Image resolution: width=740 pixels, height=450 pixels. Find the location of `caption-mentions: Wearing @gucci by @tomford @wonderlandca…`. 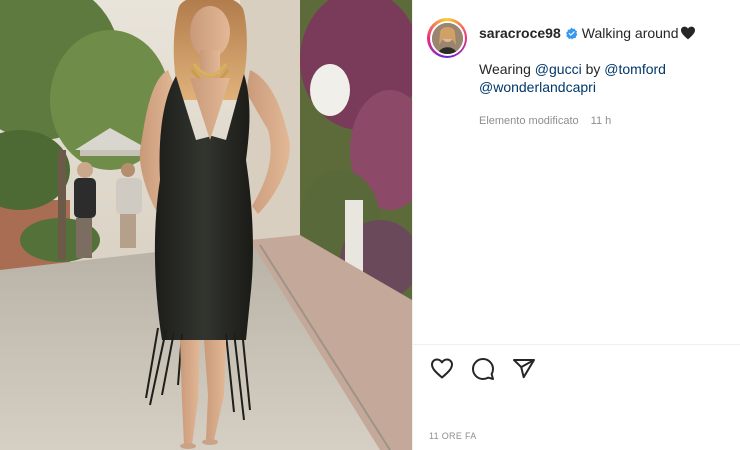

caption-mentions: Wearing @gucci by @tomford @wonderlandca… is located at coordinates (587, 78).